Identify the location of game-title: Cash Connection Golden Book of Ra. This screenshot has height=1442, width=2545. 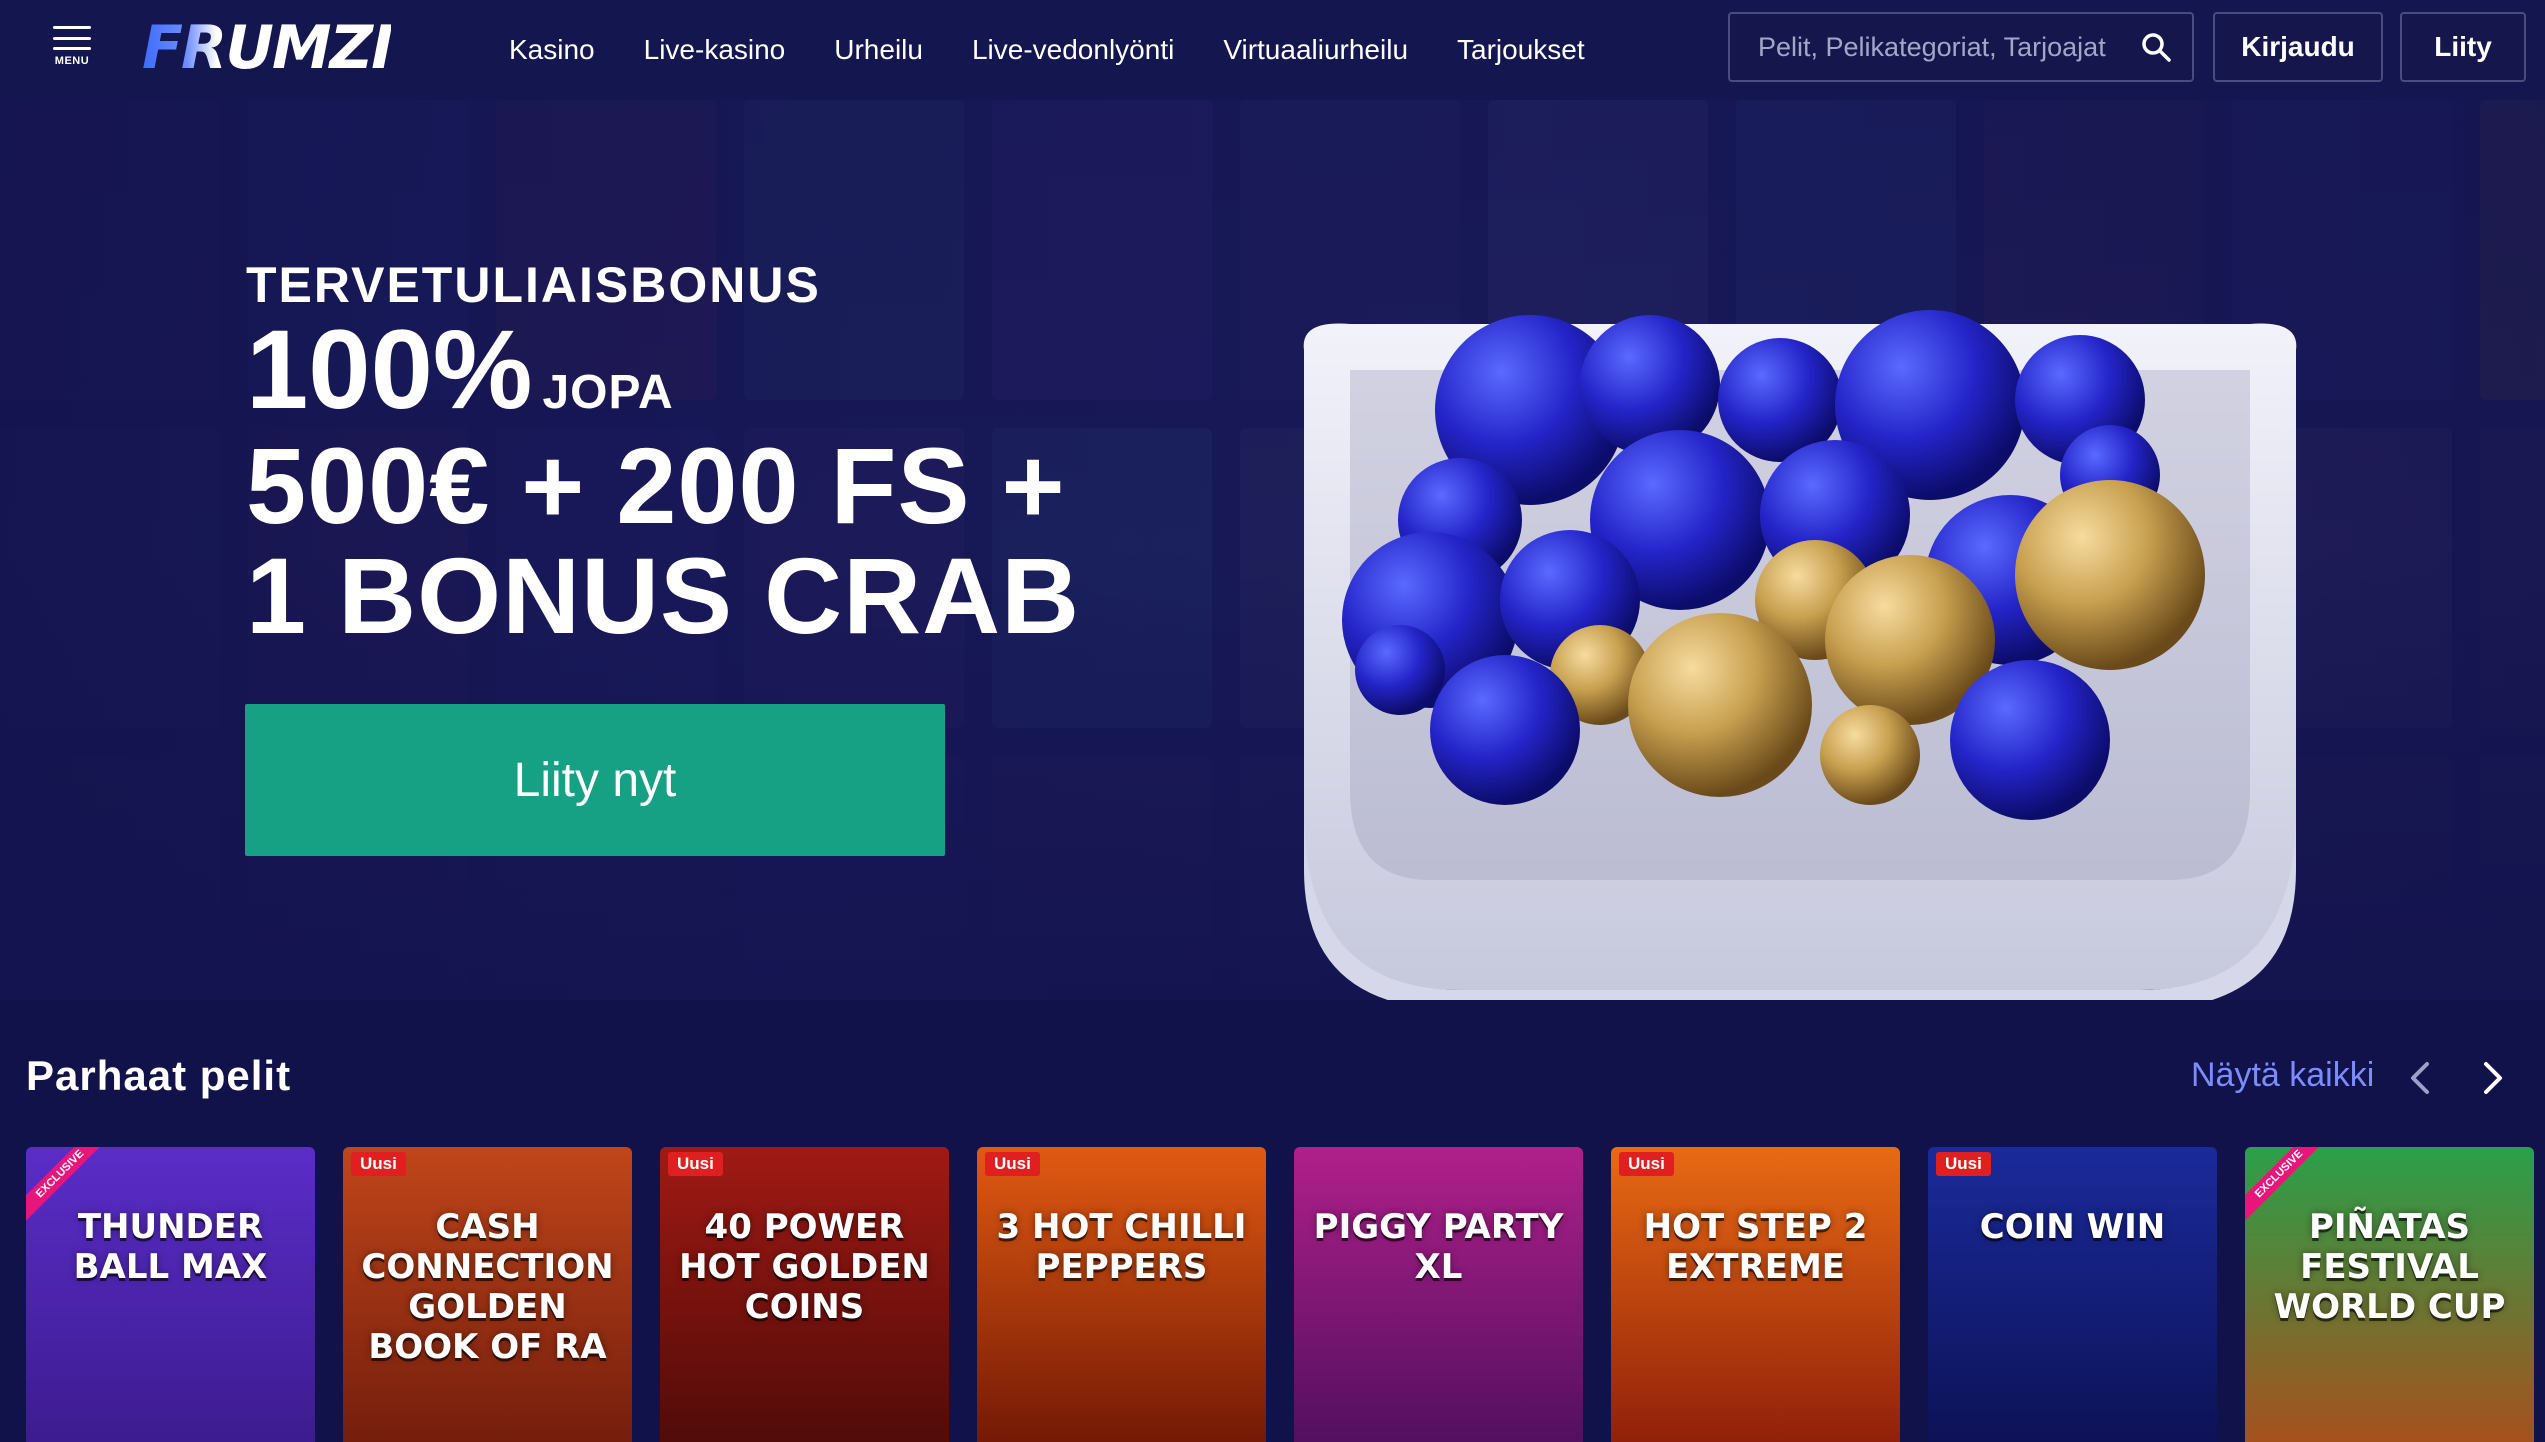
(487, 1287).